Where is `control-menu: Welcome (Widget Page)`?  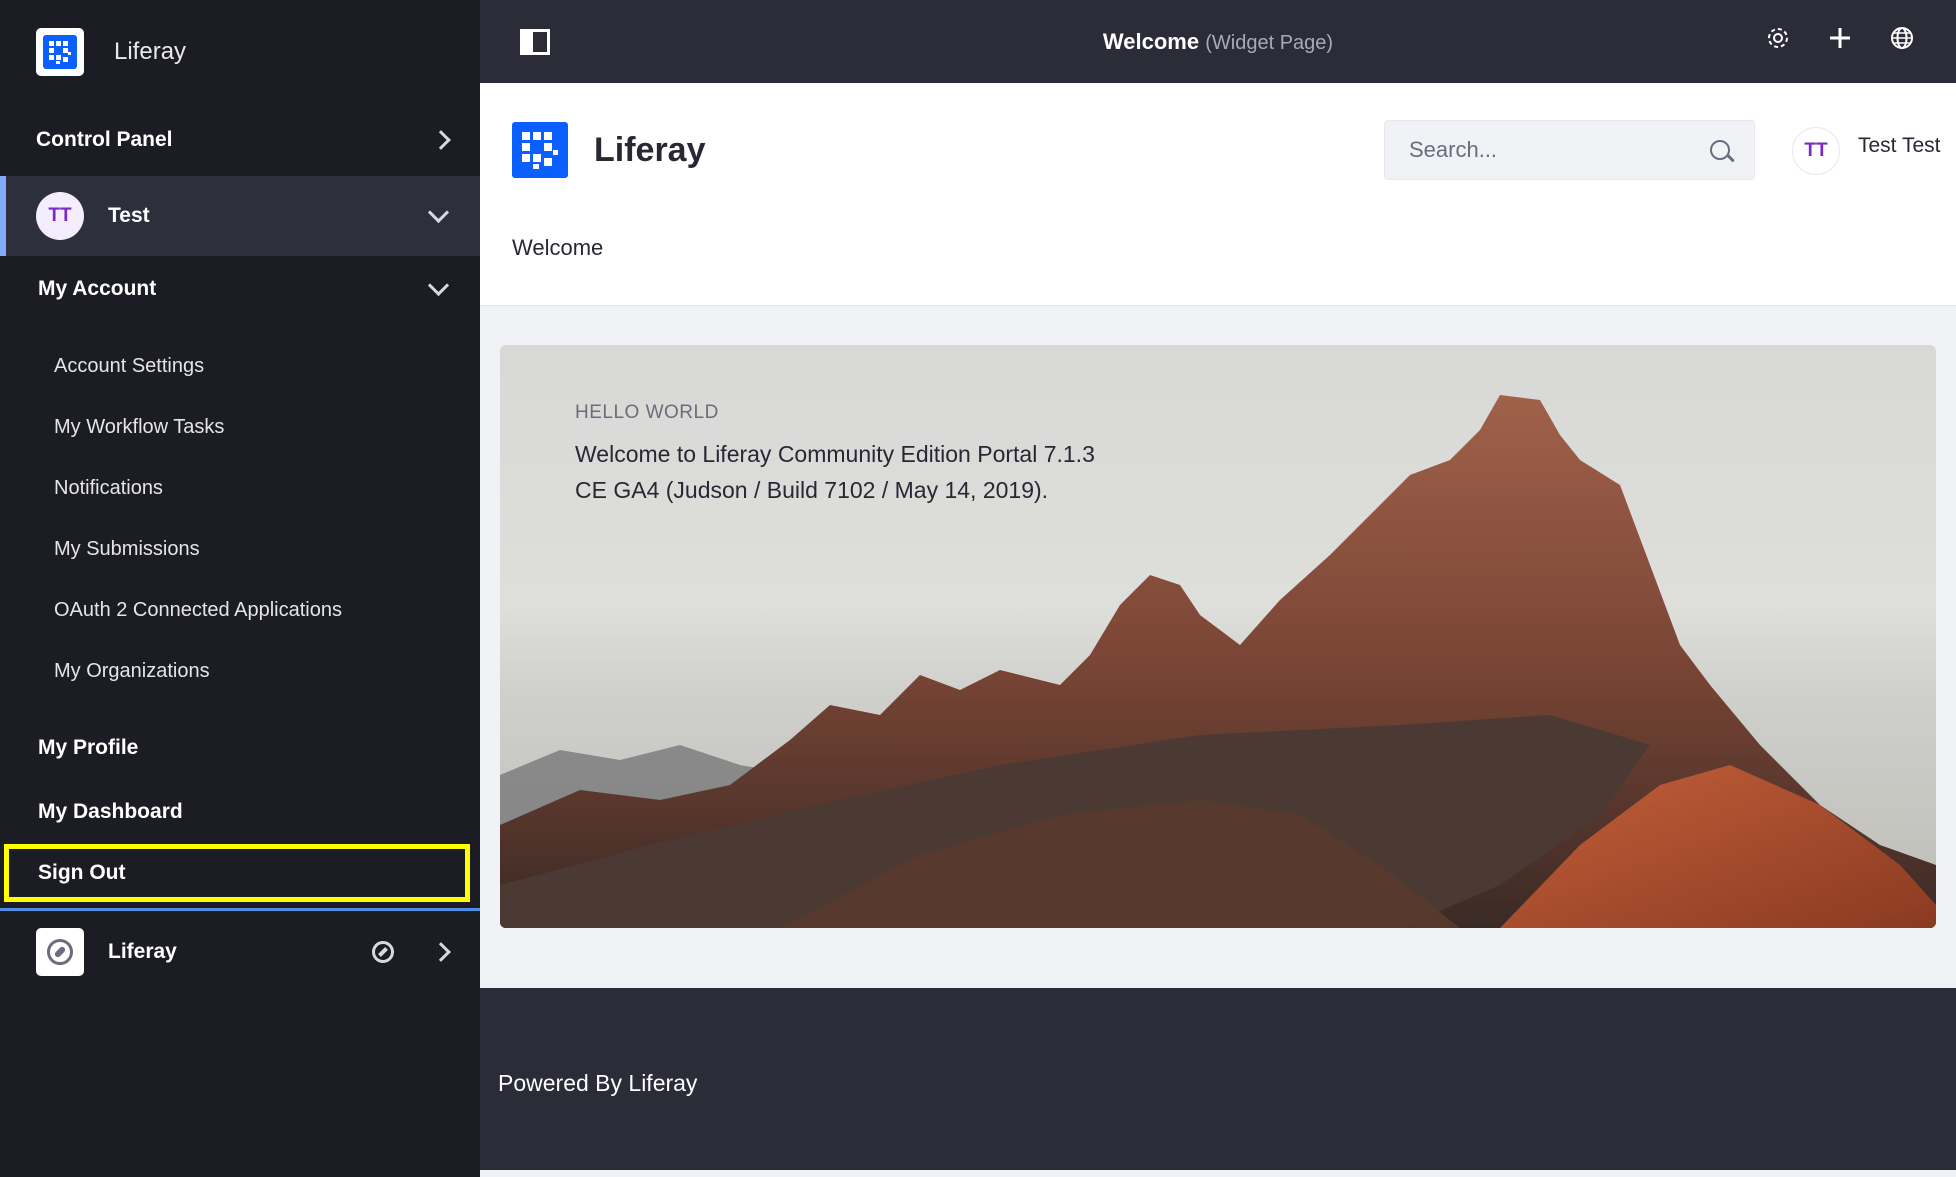 control-menu: Welcome (Widget Page) is located at coordinates (1218, 41).